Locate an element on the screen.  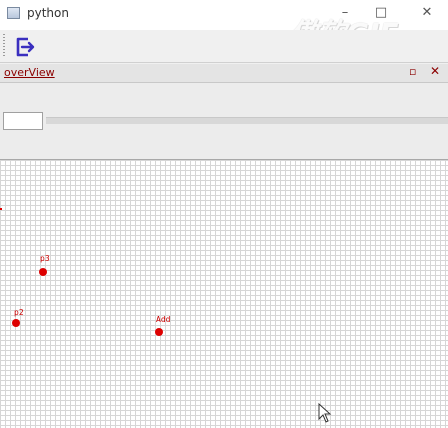
mouse-cursor-icon is located at coordinates (325, 413).